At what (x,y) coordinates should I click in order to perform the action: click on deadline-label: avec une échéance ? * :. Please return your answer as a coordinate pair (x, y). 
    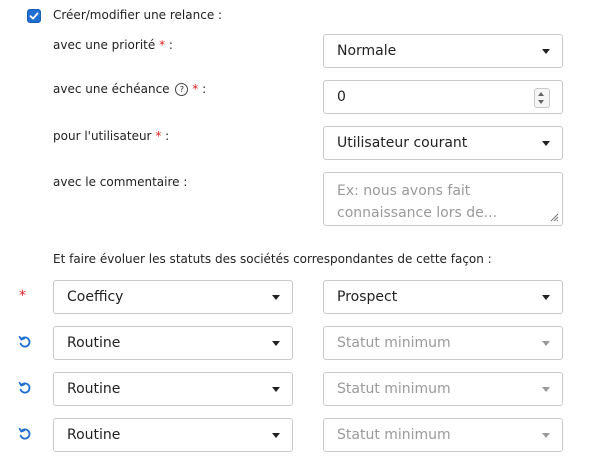
    Looking at the image, I should click on (130, 89).